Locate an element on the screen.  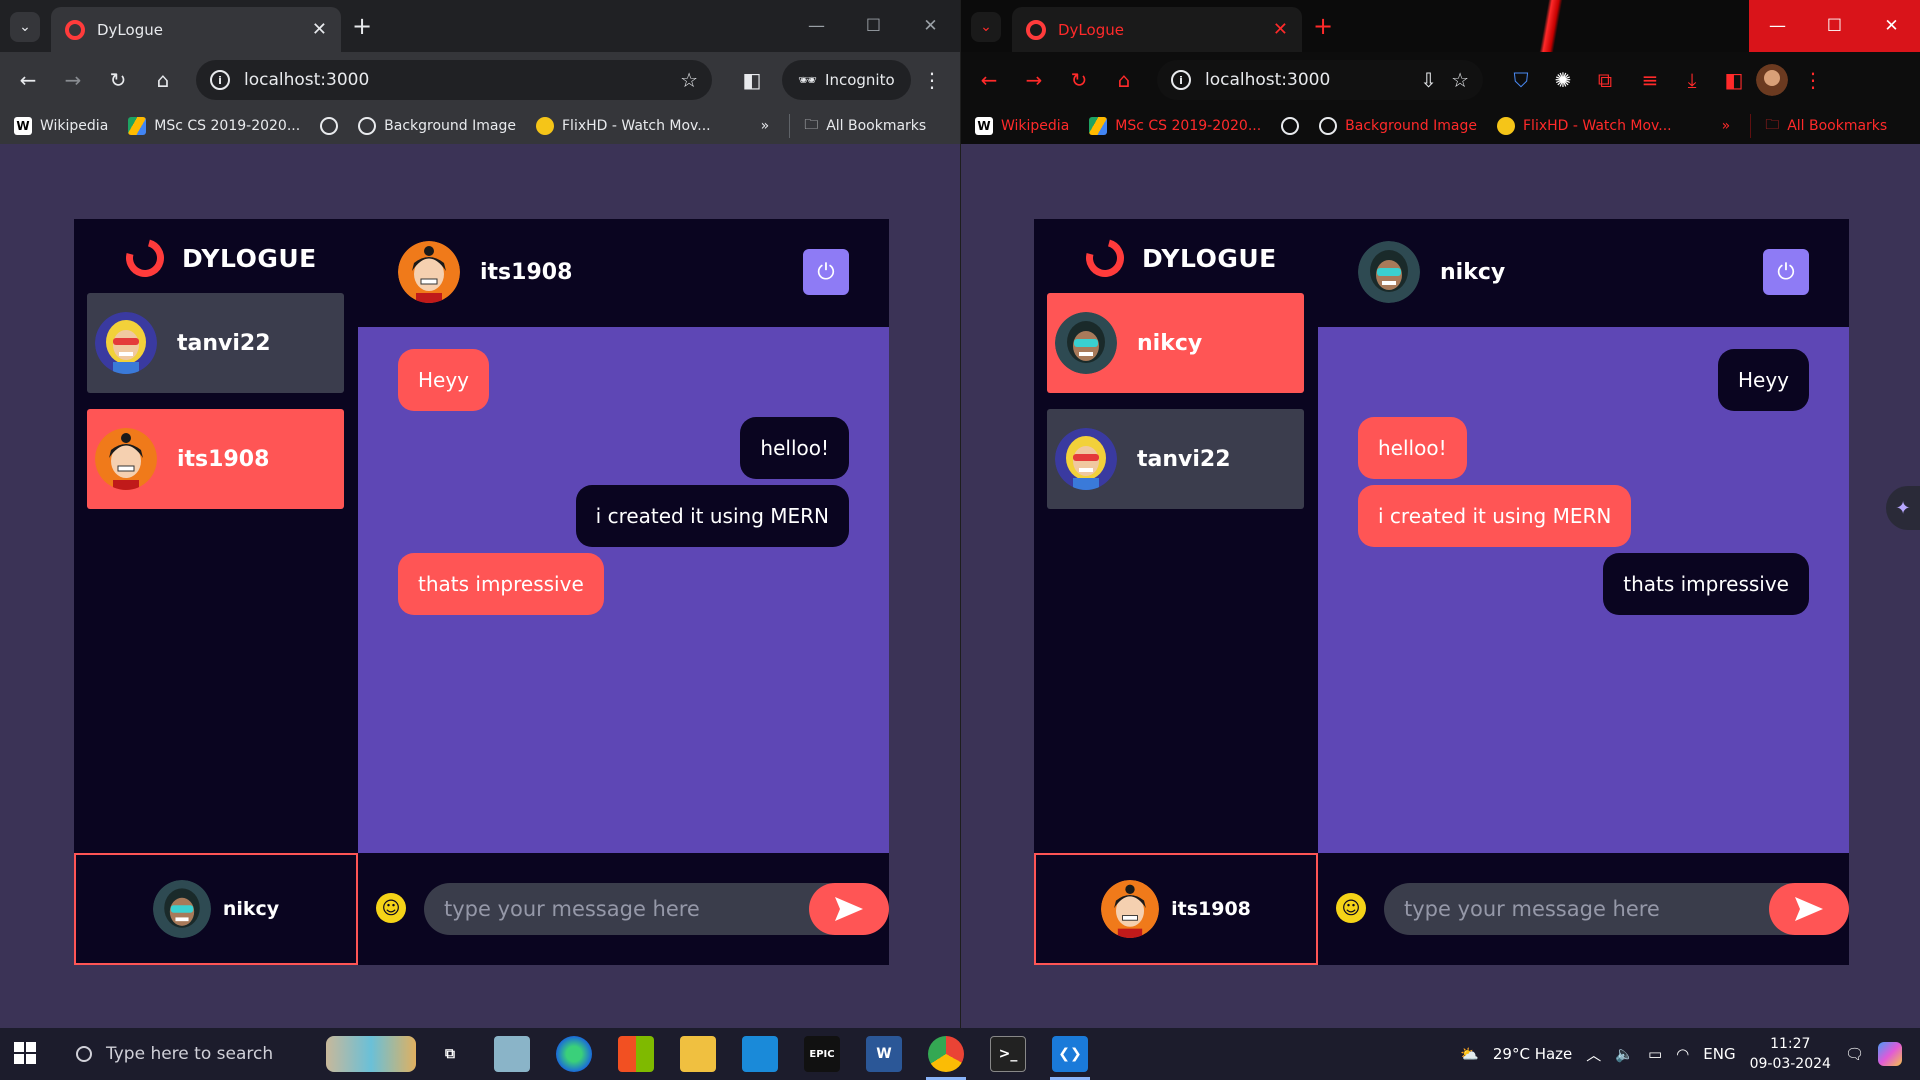
clock-time: 11:27 is located at coordinates (1790, 1044).